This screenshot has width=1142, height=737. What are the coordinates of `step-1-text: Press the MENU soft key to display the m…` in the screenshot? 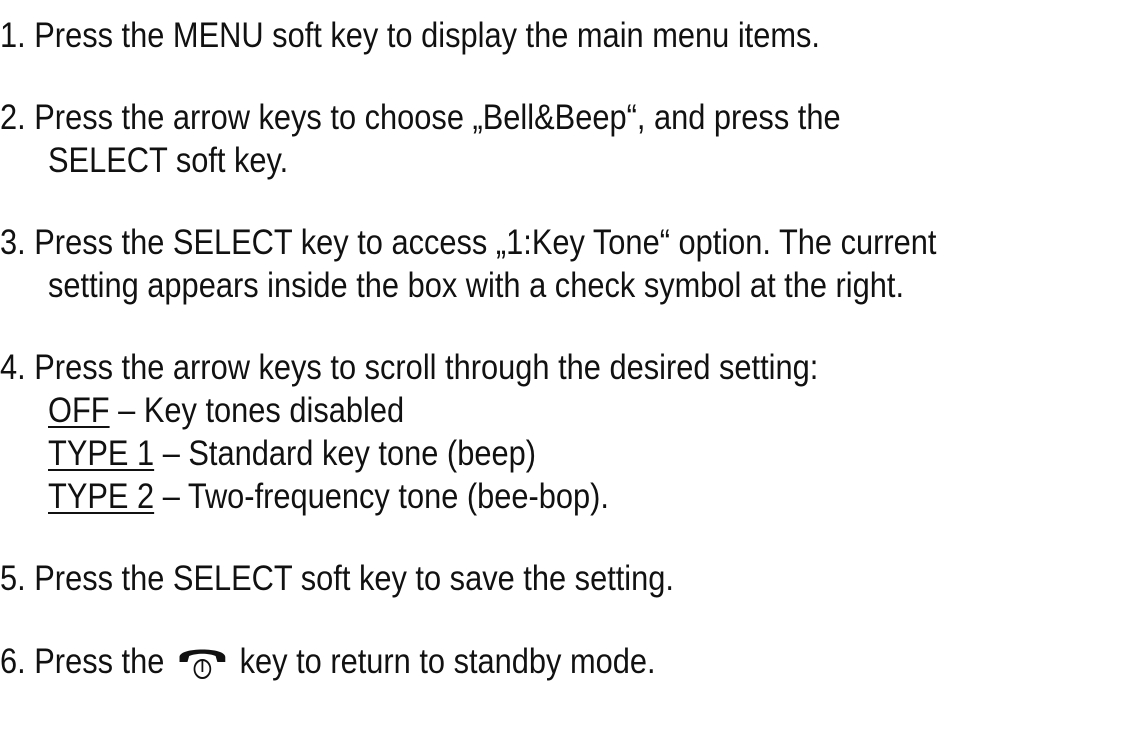 It's located at (427, 35).